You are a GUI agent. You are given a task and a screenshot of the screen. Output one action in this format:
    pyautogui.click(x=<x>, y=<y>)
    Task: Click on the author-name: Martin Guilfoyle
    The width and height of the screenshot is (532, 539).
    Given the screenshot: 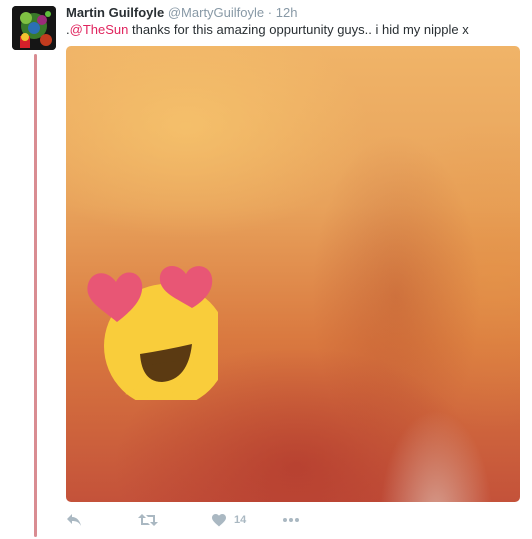 What is the action you would take?
    pyautogui.click(x=115, y=12)
    